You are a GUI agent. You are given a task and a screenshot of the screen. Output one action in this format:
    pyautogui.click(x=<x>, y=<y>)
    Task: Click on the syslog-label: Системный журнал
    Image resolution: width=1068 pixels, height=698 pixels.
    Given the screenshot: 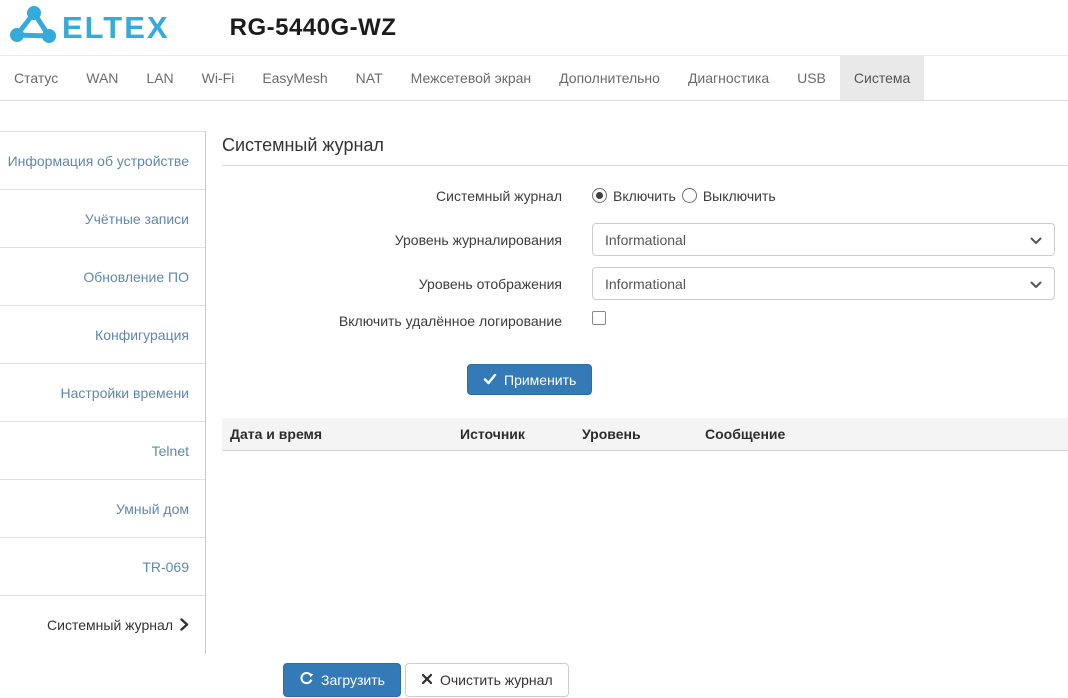 What is the action you would take?
    pyautogui.click(x=499, y=195)
    